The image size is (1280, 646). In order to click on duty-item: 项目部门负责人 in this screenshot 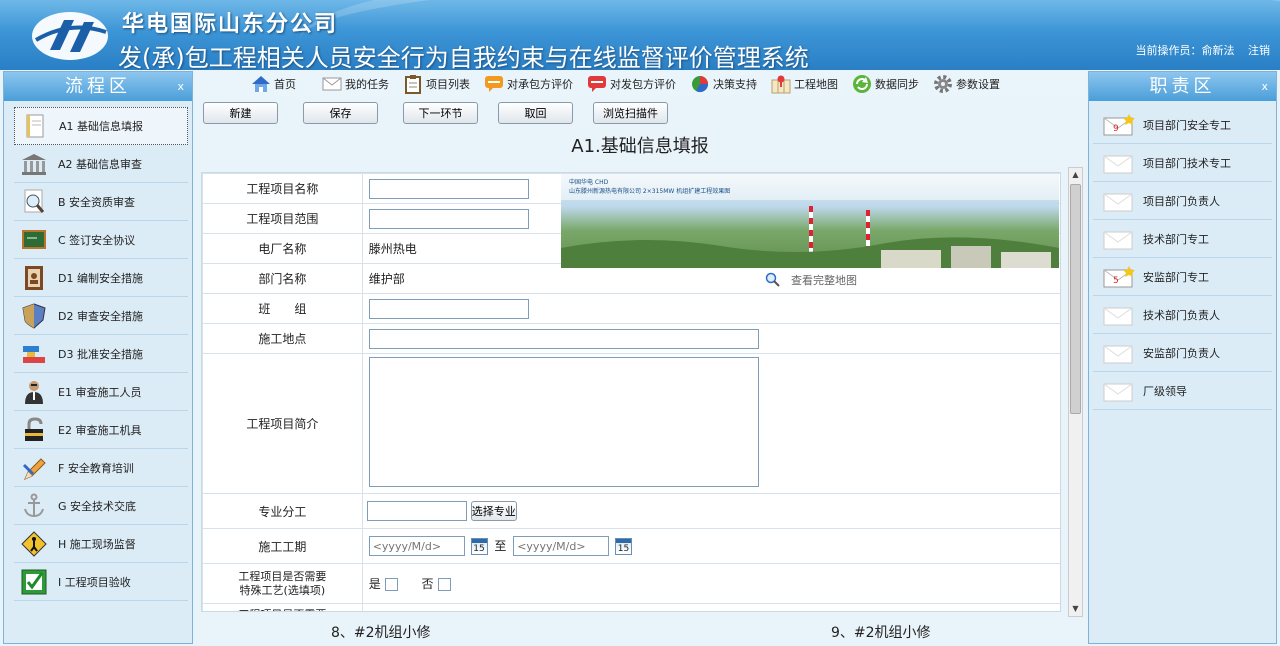, I will do `click(1182, 201)`.